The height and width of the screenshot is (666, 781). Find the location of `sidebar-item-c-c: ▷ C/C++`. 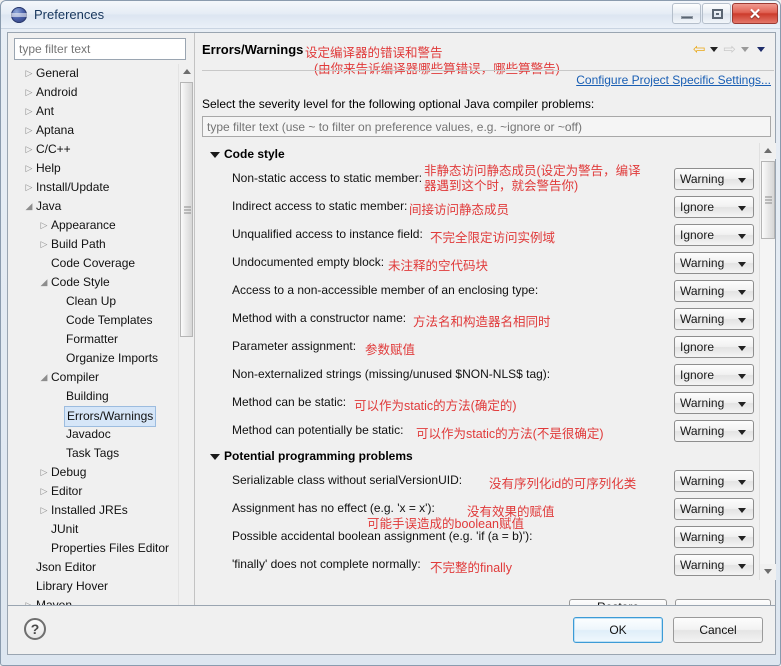

sidebar-item-c-c: ▷ C/C++ is located at coordinates (93, 149).